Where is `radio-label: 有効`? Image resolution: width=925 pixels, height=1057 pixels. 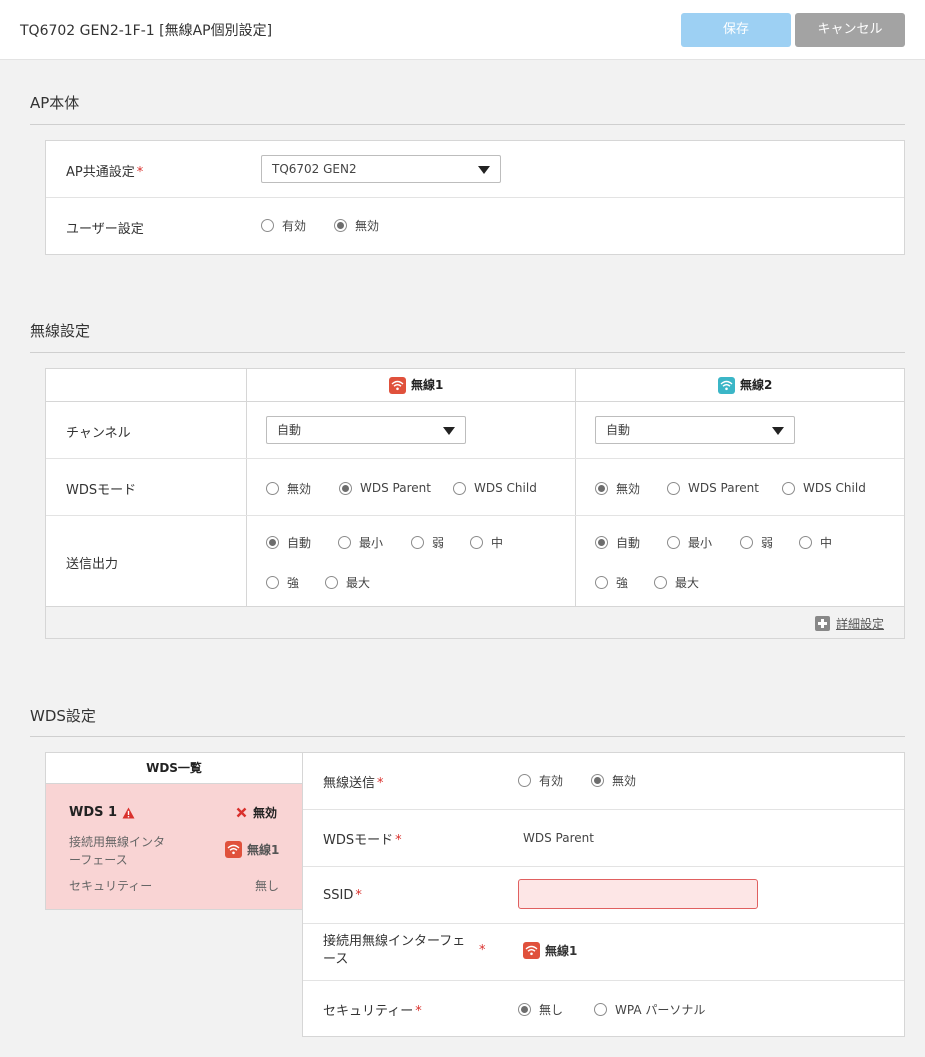
radio-label: 有効 is located at coordinates (551, 781).